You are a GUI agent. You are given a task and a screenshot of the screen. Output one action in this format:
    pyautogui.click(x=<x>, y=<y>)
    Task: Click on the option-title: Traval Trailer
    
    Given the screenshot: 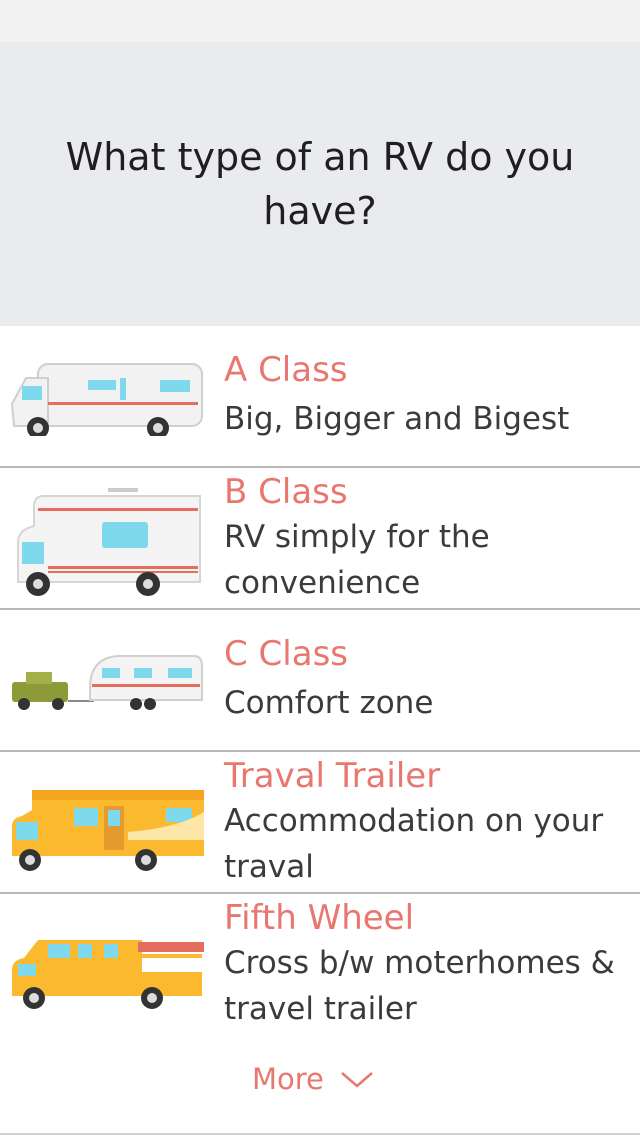 What is the action you would take?
    pyautogui.click(x=332, y=776)
    